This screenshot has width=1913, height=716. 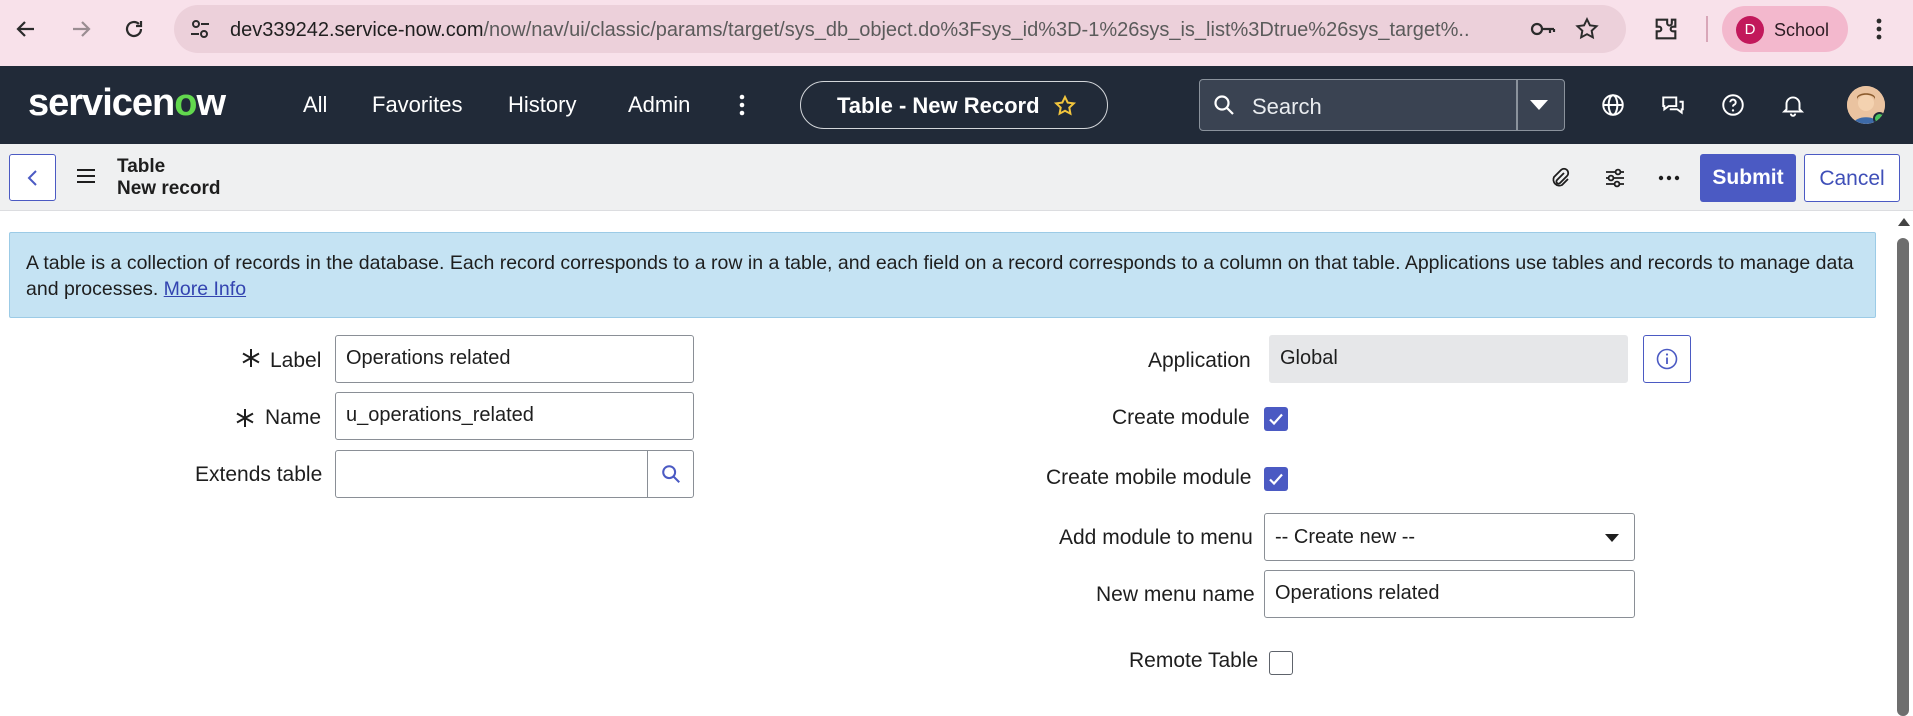 What do you see at coordinates (1194, 660) in the screenshot?
I see `remote-table-label: Remote Table` at bounding box center [1194, 660].